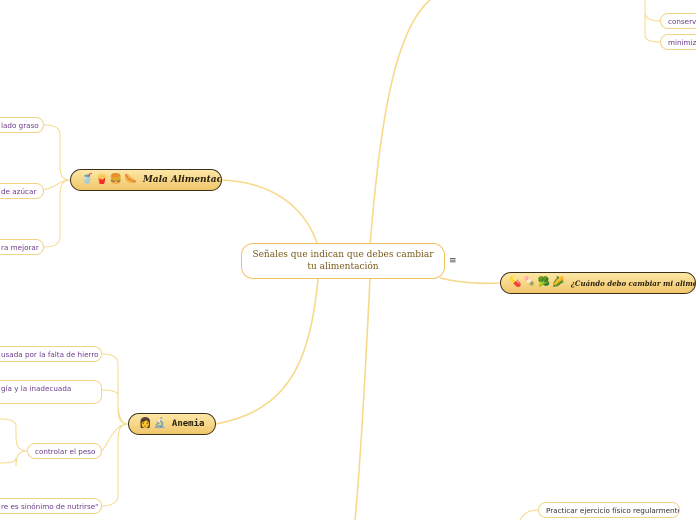 The width and height of the screenshot is (696, 520). What do you see at coordinates (453, 261) in the screenshot?
I see `menu-icon: ≡` at bounding box center [453, 261].